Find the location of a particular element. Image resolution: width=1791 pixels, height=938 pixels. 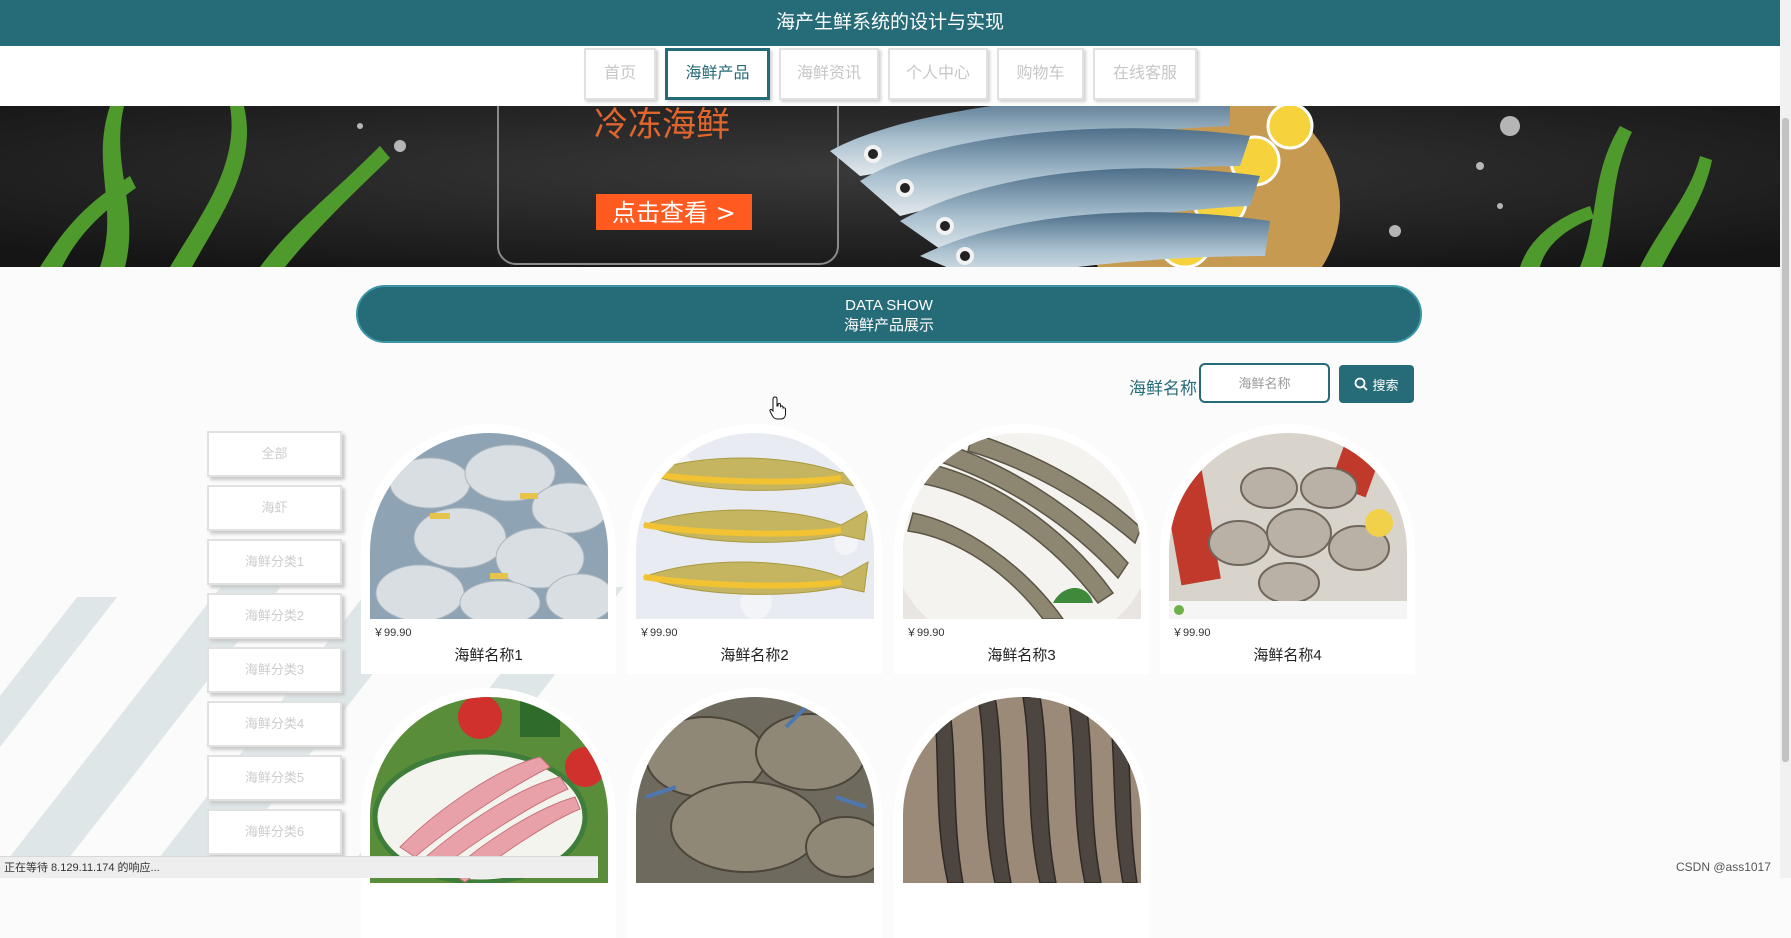

category-2: 海鲜分类2 is located at coordinates (274, 616).